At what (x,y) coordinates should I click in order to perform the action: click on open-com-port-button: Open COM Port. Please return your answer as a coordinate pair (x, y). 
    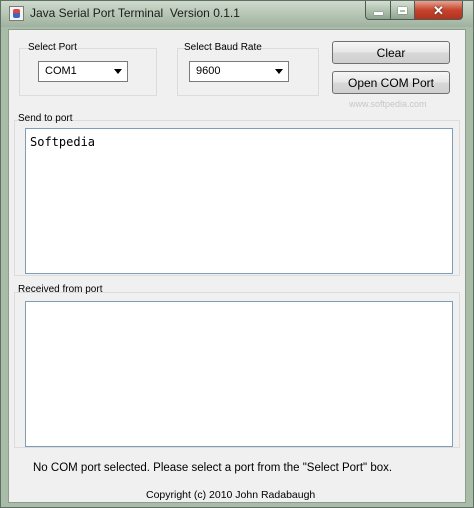
    Looking at the image, I should click on (391, 82).